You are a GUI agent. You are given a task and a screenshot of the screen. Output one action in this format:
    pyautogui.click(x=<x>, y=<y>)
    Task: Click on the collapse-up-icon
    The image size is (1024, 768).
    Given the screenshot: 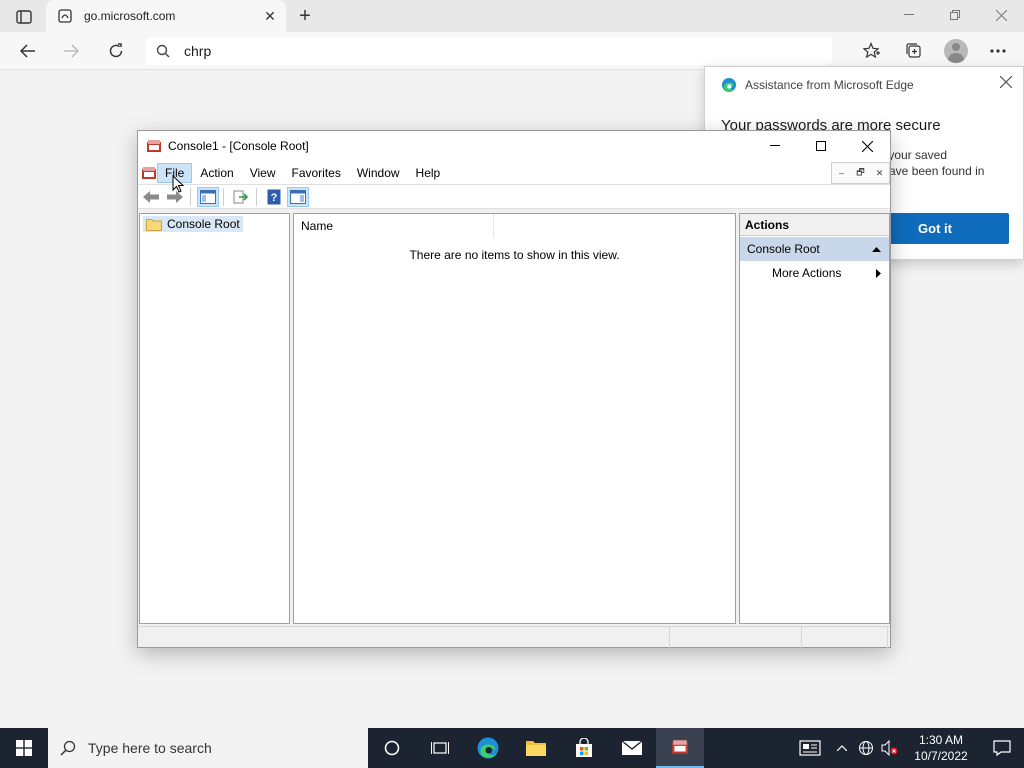 What is the action you would take?
    pyautogui.click(x=876, y=249)
    